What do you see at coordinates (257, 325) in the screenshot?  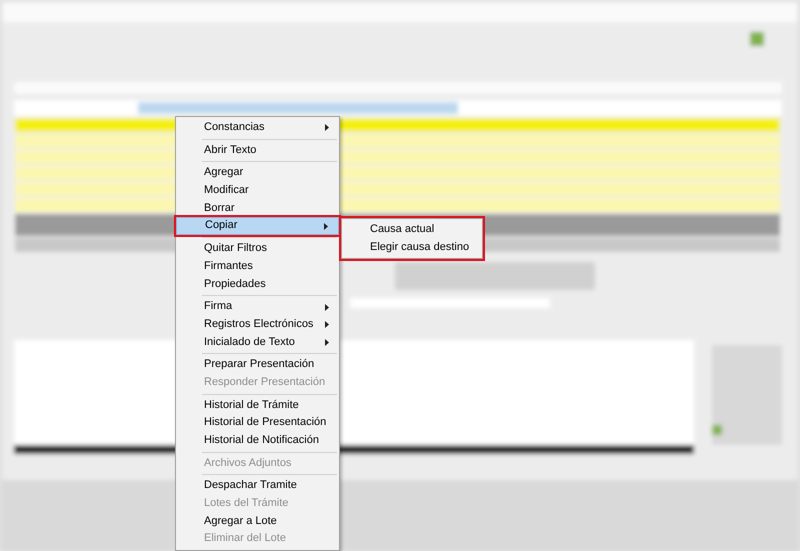 I see `menu-item: Registros Electrónicos` at bounding box center [257, 325].